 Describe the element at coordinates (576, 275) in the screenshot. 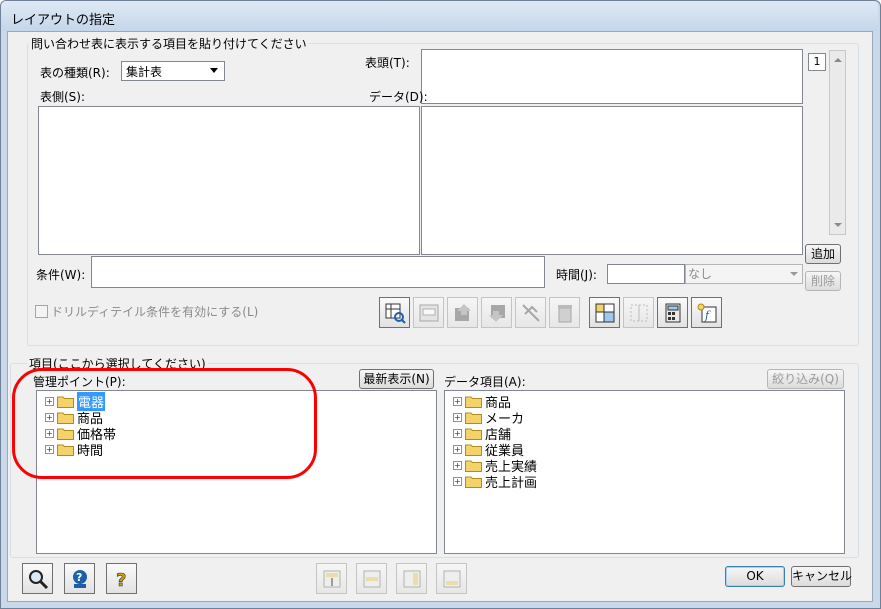

I see `time-label: 時間(J):` at that location.